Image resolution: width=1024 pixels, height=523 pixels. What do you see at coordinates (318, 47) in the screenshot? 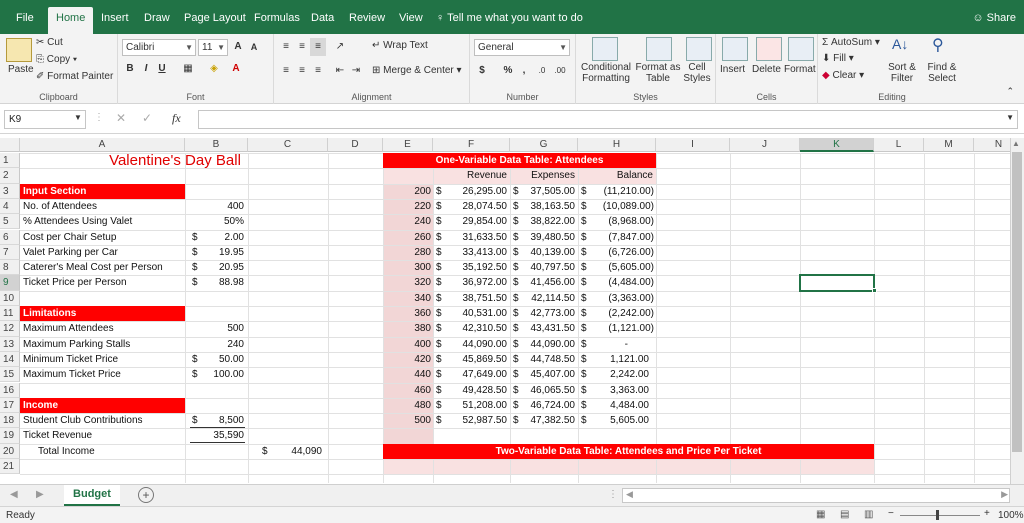
I see `align-bottom-icon: ≡` at bounding box center [318, 47].